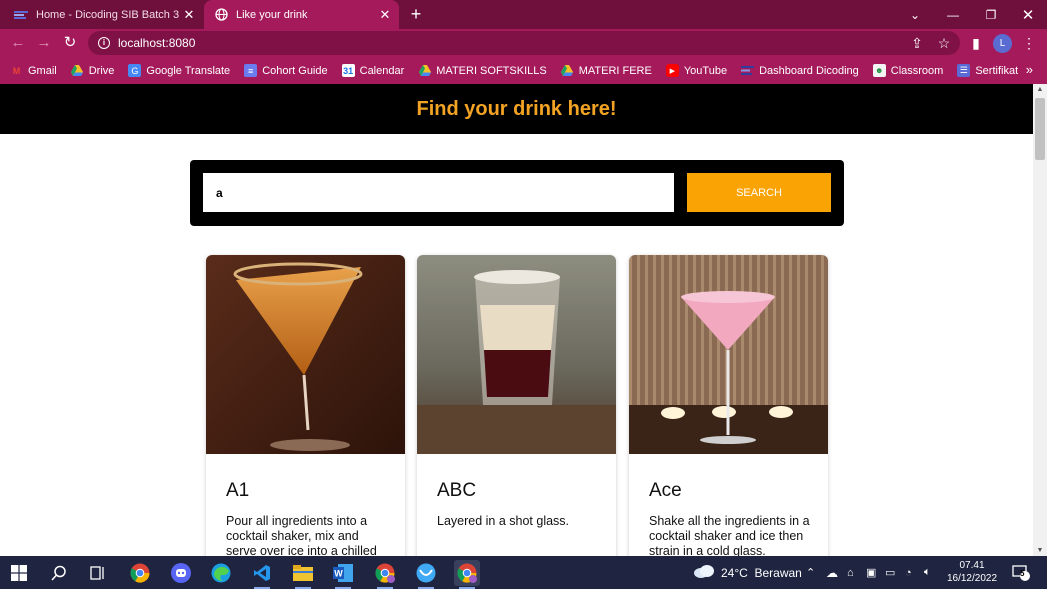  I want to click on scrollbar-thumb, so click(1040, 129).